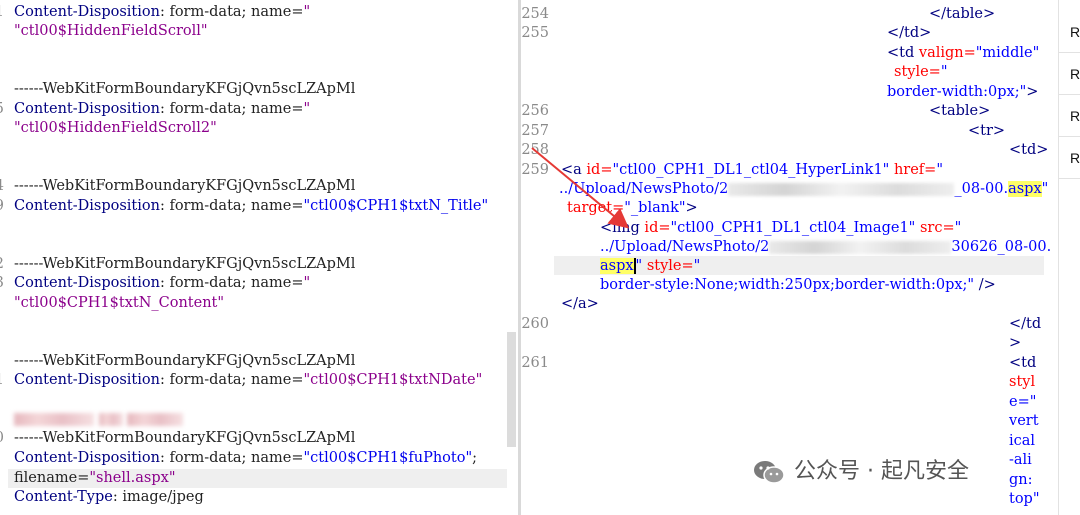  I want to click on code-line: e=", so click(1022, 402).